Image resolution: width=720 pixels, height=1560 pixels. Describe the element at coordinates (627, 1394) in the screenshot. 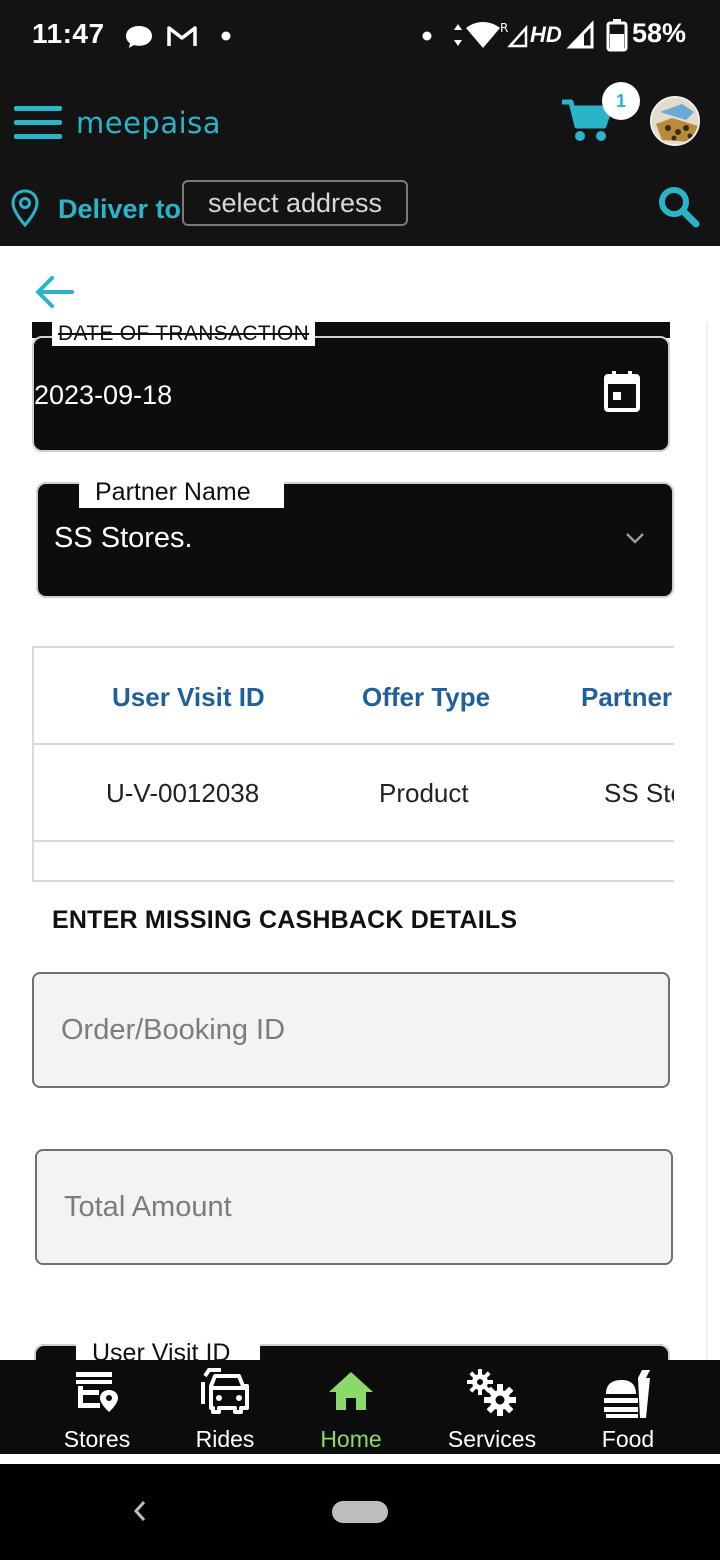

I see `food-icon` at that location.